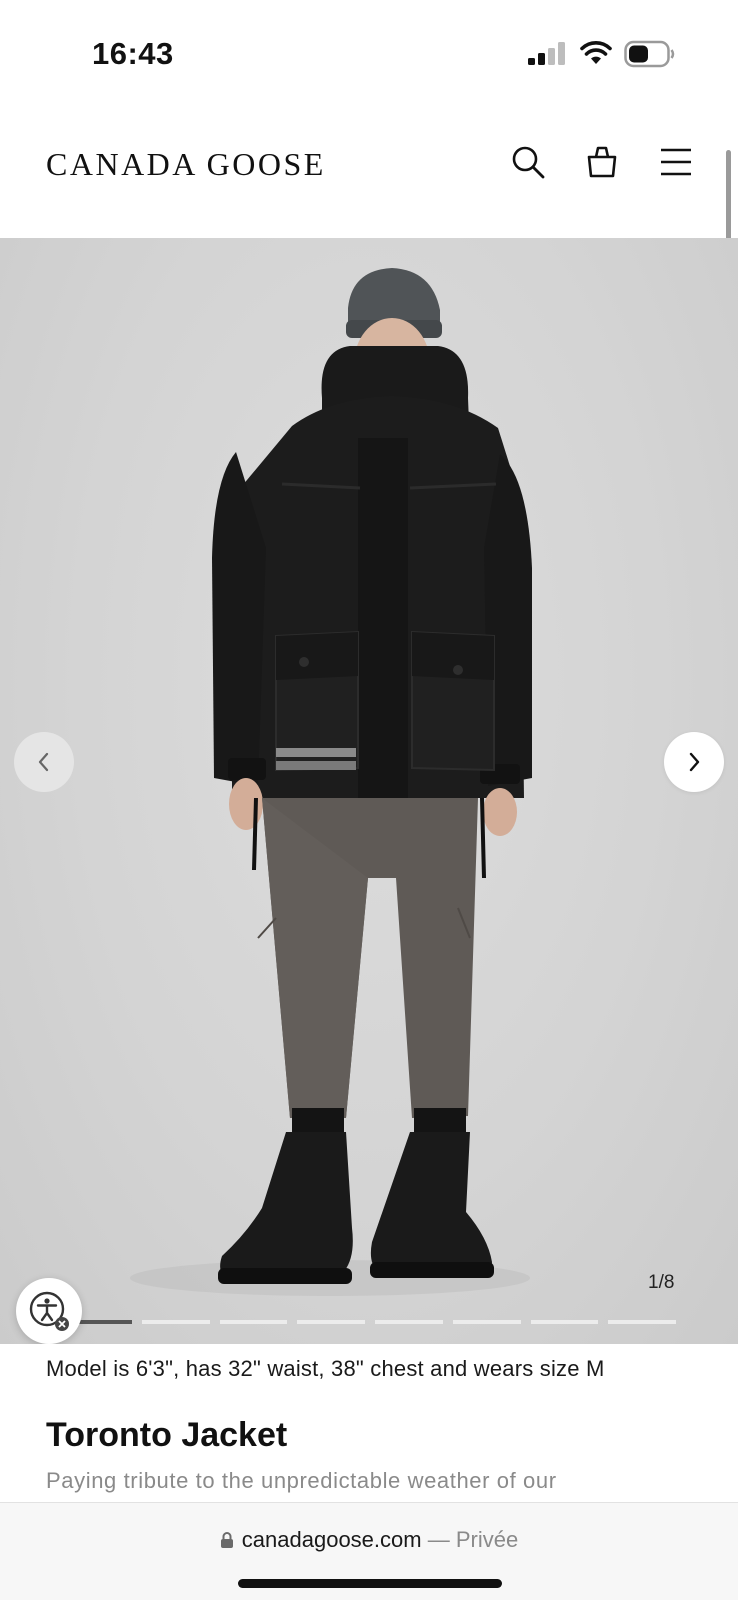  I want to click on status-time: 16:43, so click(133, 53).